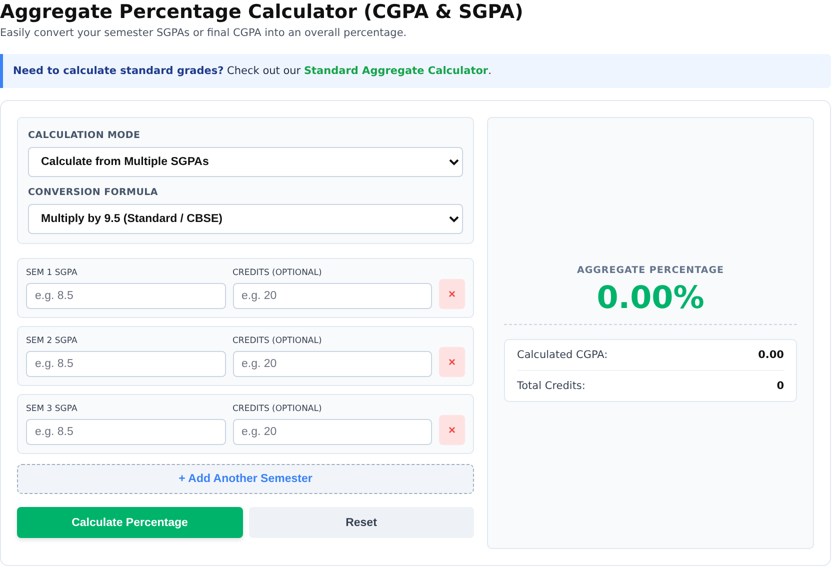 The height and width of the screenshot is (569, 835). Describe the element at coordinates (651, 298) in the screenshot. I see `result-value: 0.00%` at that location.